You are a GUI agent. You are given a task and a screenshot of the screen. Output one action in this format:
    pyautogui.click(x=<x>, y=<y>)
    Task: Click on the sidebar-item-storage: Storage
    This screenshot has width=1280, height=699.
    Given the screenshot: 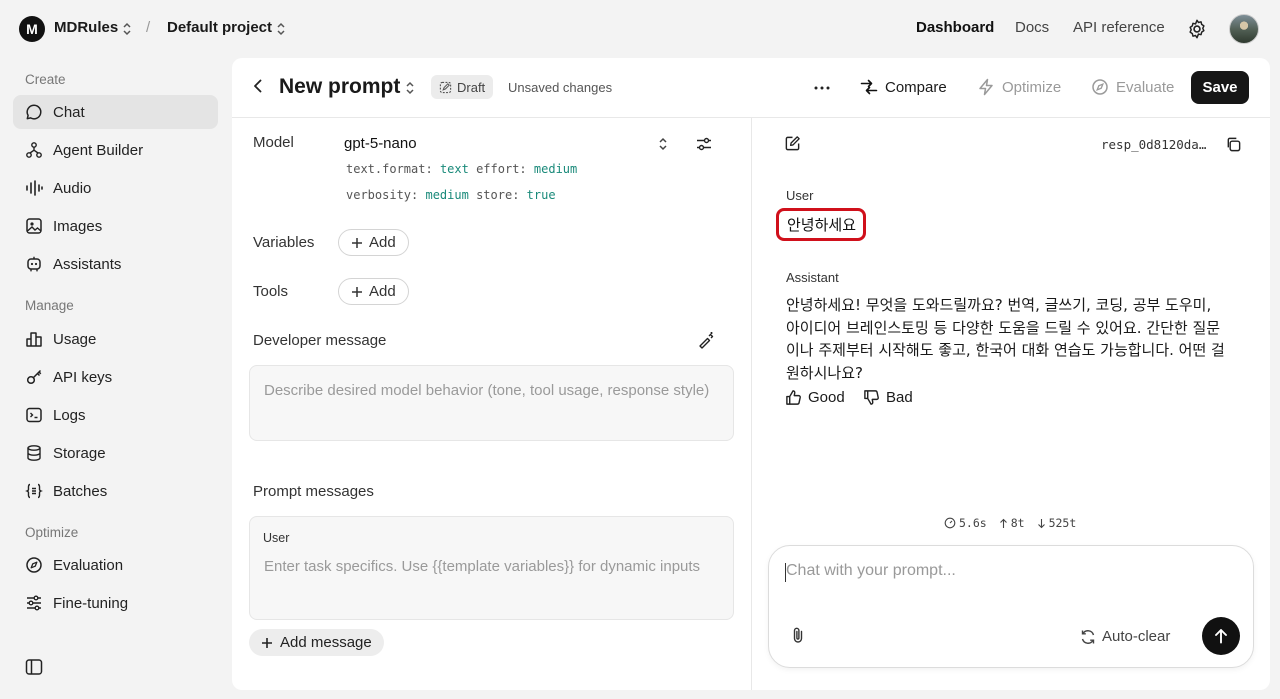 What is the action you would take?
    pyautogui.click(x=115, y=453)
    